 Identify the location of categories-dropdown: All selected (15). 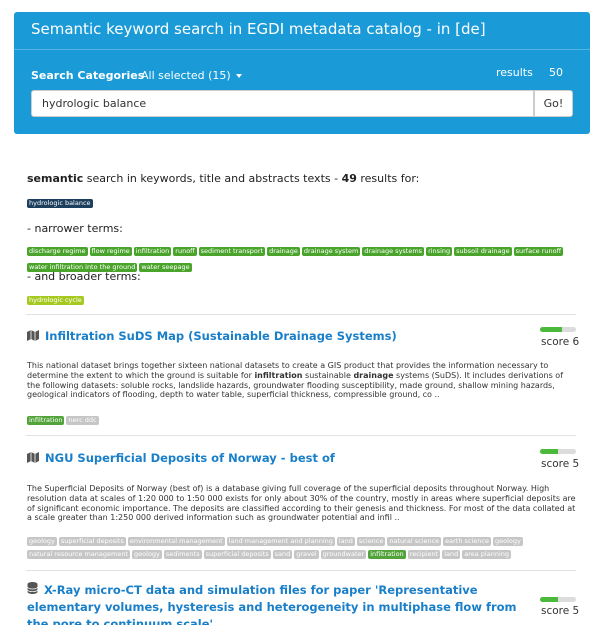
(191, 75).